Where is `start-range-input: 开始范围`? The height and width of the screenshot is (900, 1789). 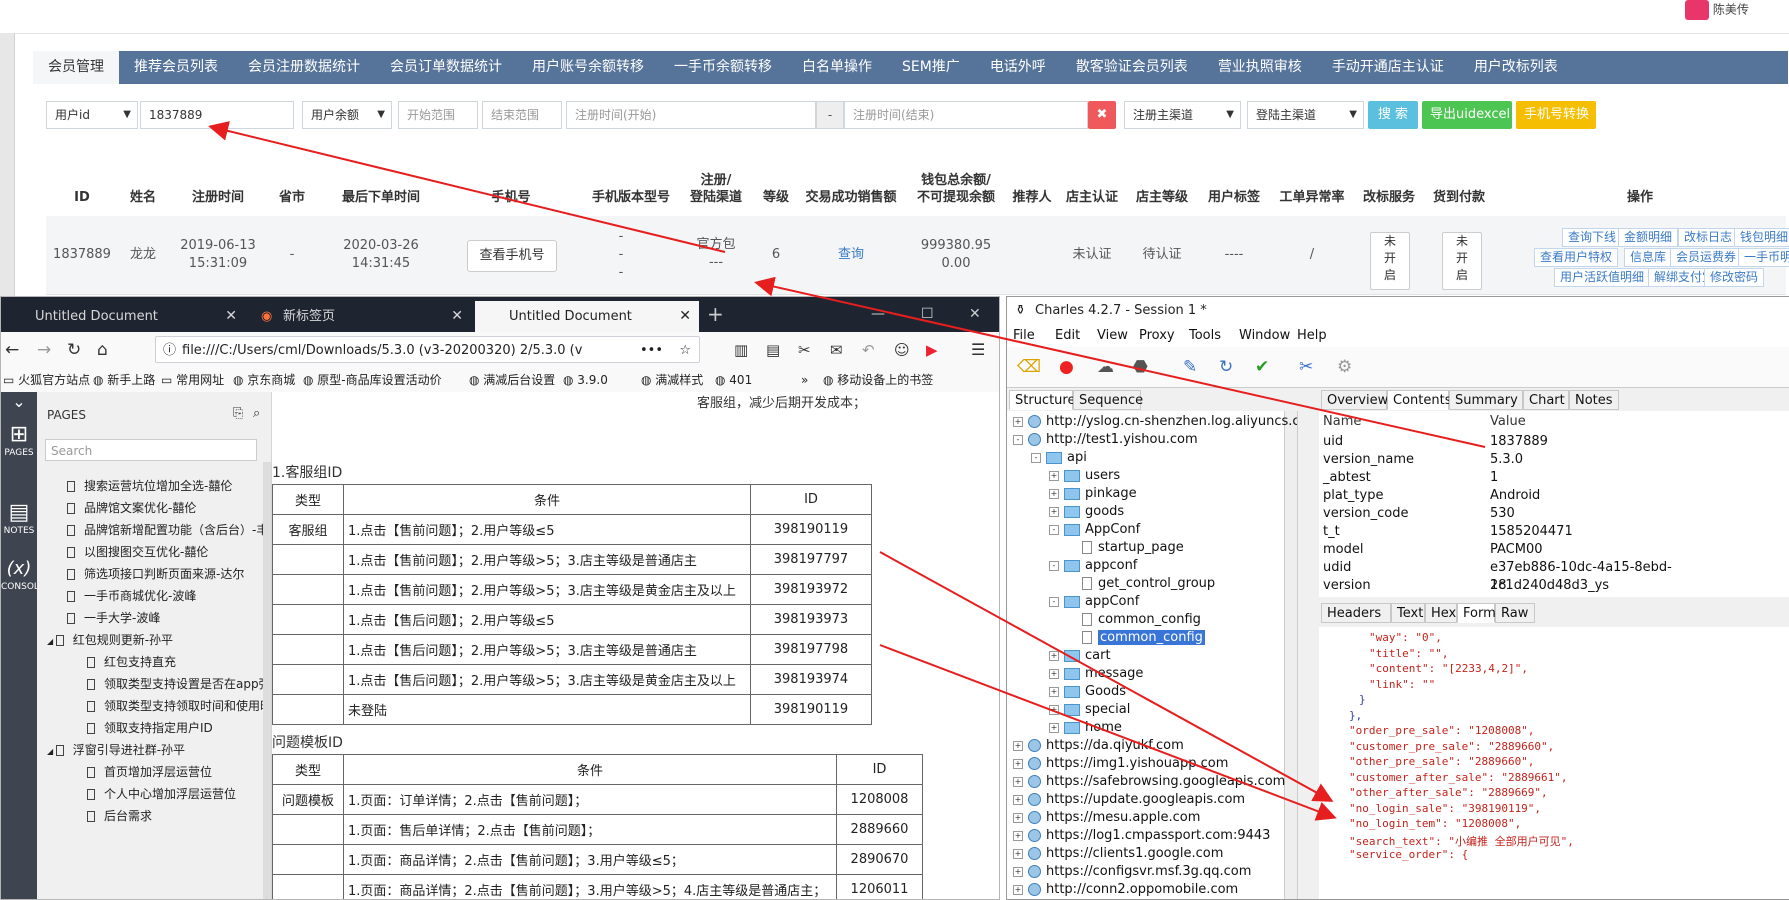
start-range-input: 开始范围 is located at coordinates (438, 115).